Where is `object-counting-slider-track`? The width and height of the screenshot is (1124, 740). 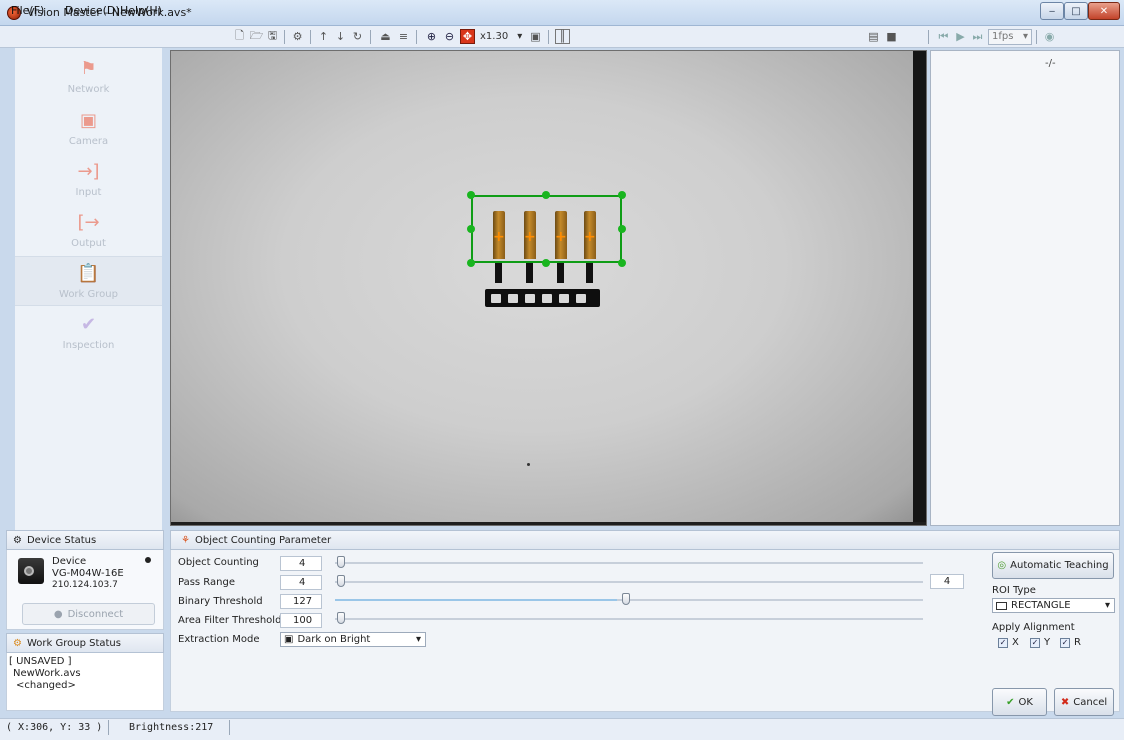
object-counting-slider-track is located at coordinates (629, 563).